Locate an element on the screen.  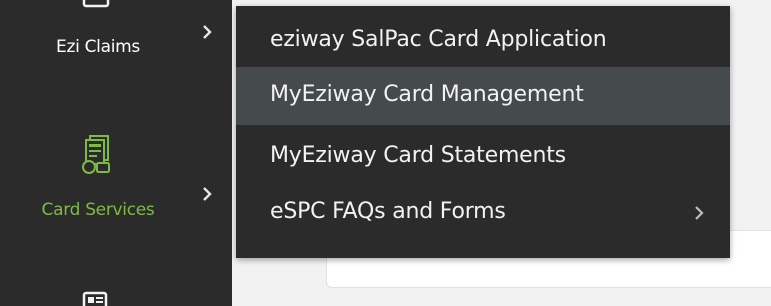
menu-item-card-management: MyEziway Card Management is located at coordinates (483, 96).